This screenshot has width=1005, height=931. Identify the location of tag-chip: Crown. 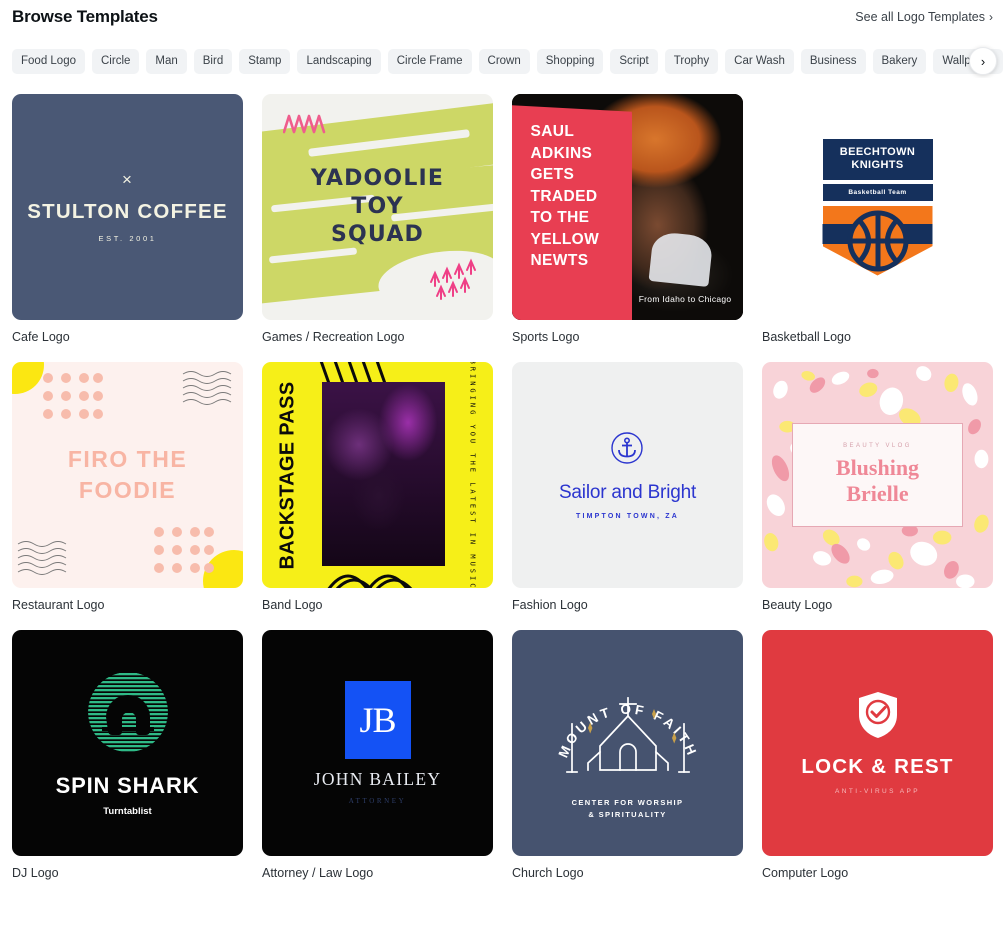
(504, 61).